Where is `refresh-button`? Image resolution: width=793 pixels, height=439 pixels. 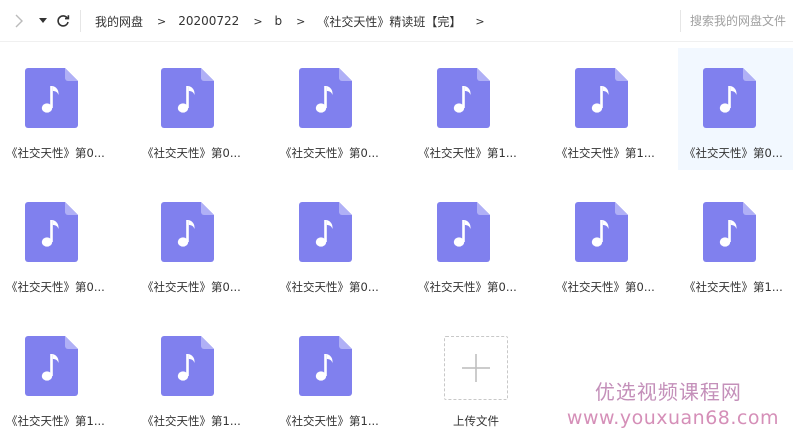 refresh-button is located at coordinates (63, 21).